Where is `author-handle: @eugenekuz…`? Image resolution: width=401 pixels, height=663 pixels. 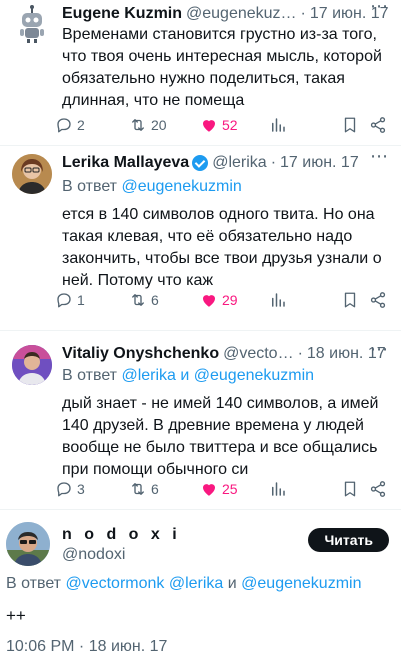
author-handle: @eugenekuz… is located at coordinates (241, 14).